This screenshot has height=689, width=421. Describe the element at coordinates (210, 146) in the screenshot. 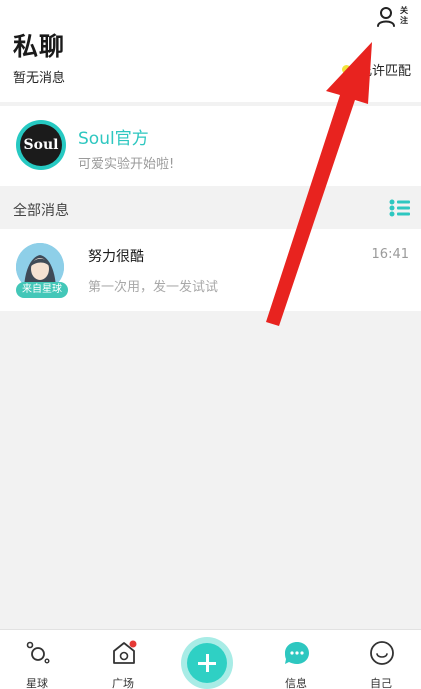

I see `official-conversation: Soul Soul官方 可爱实验开始啦!` at that location.